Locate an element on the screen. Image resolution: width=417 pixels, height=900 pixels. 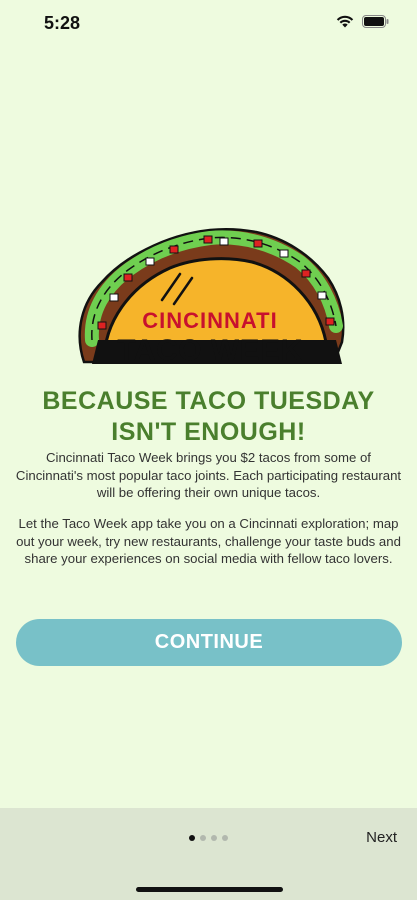
next-button: Next is located at coordinates (381, 837).